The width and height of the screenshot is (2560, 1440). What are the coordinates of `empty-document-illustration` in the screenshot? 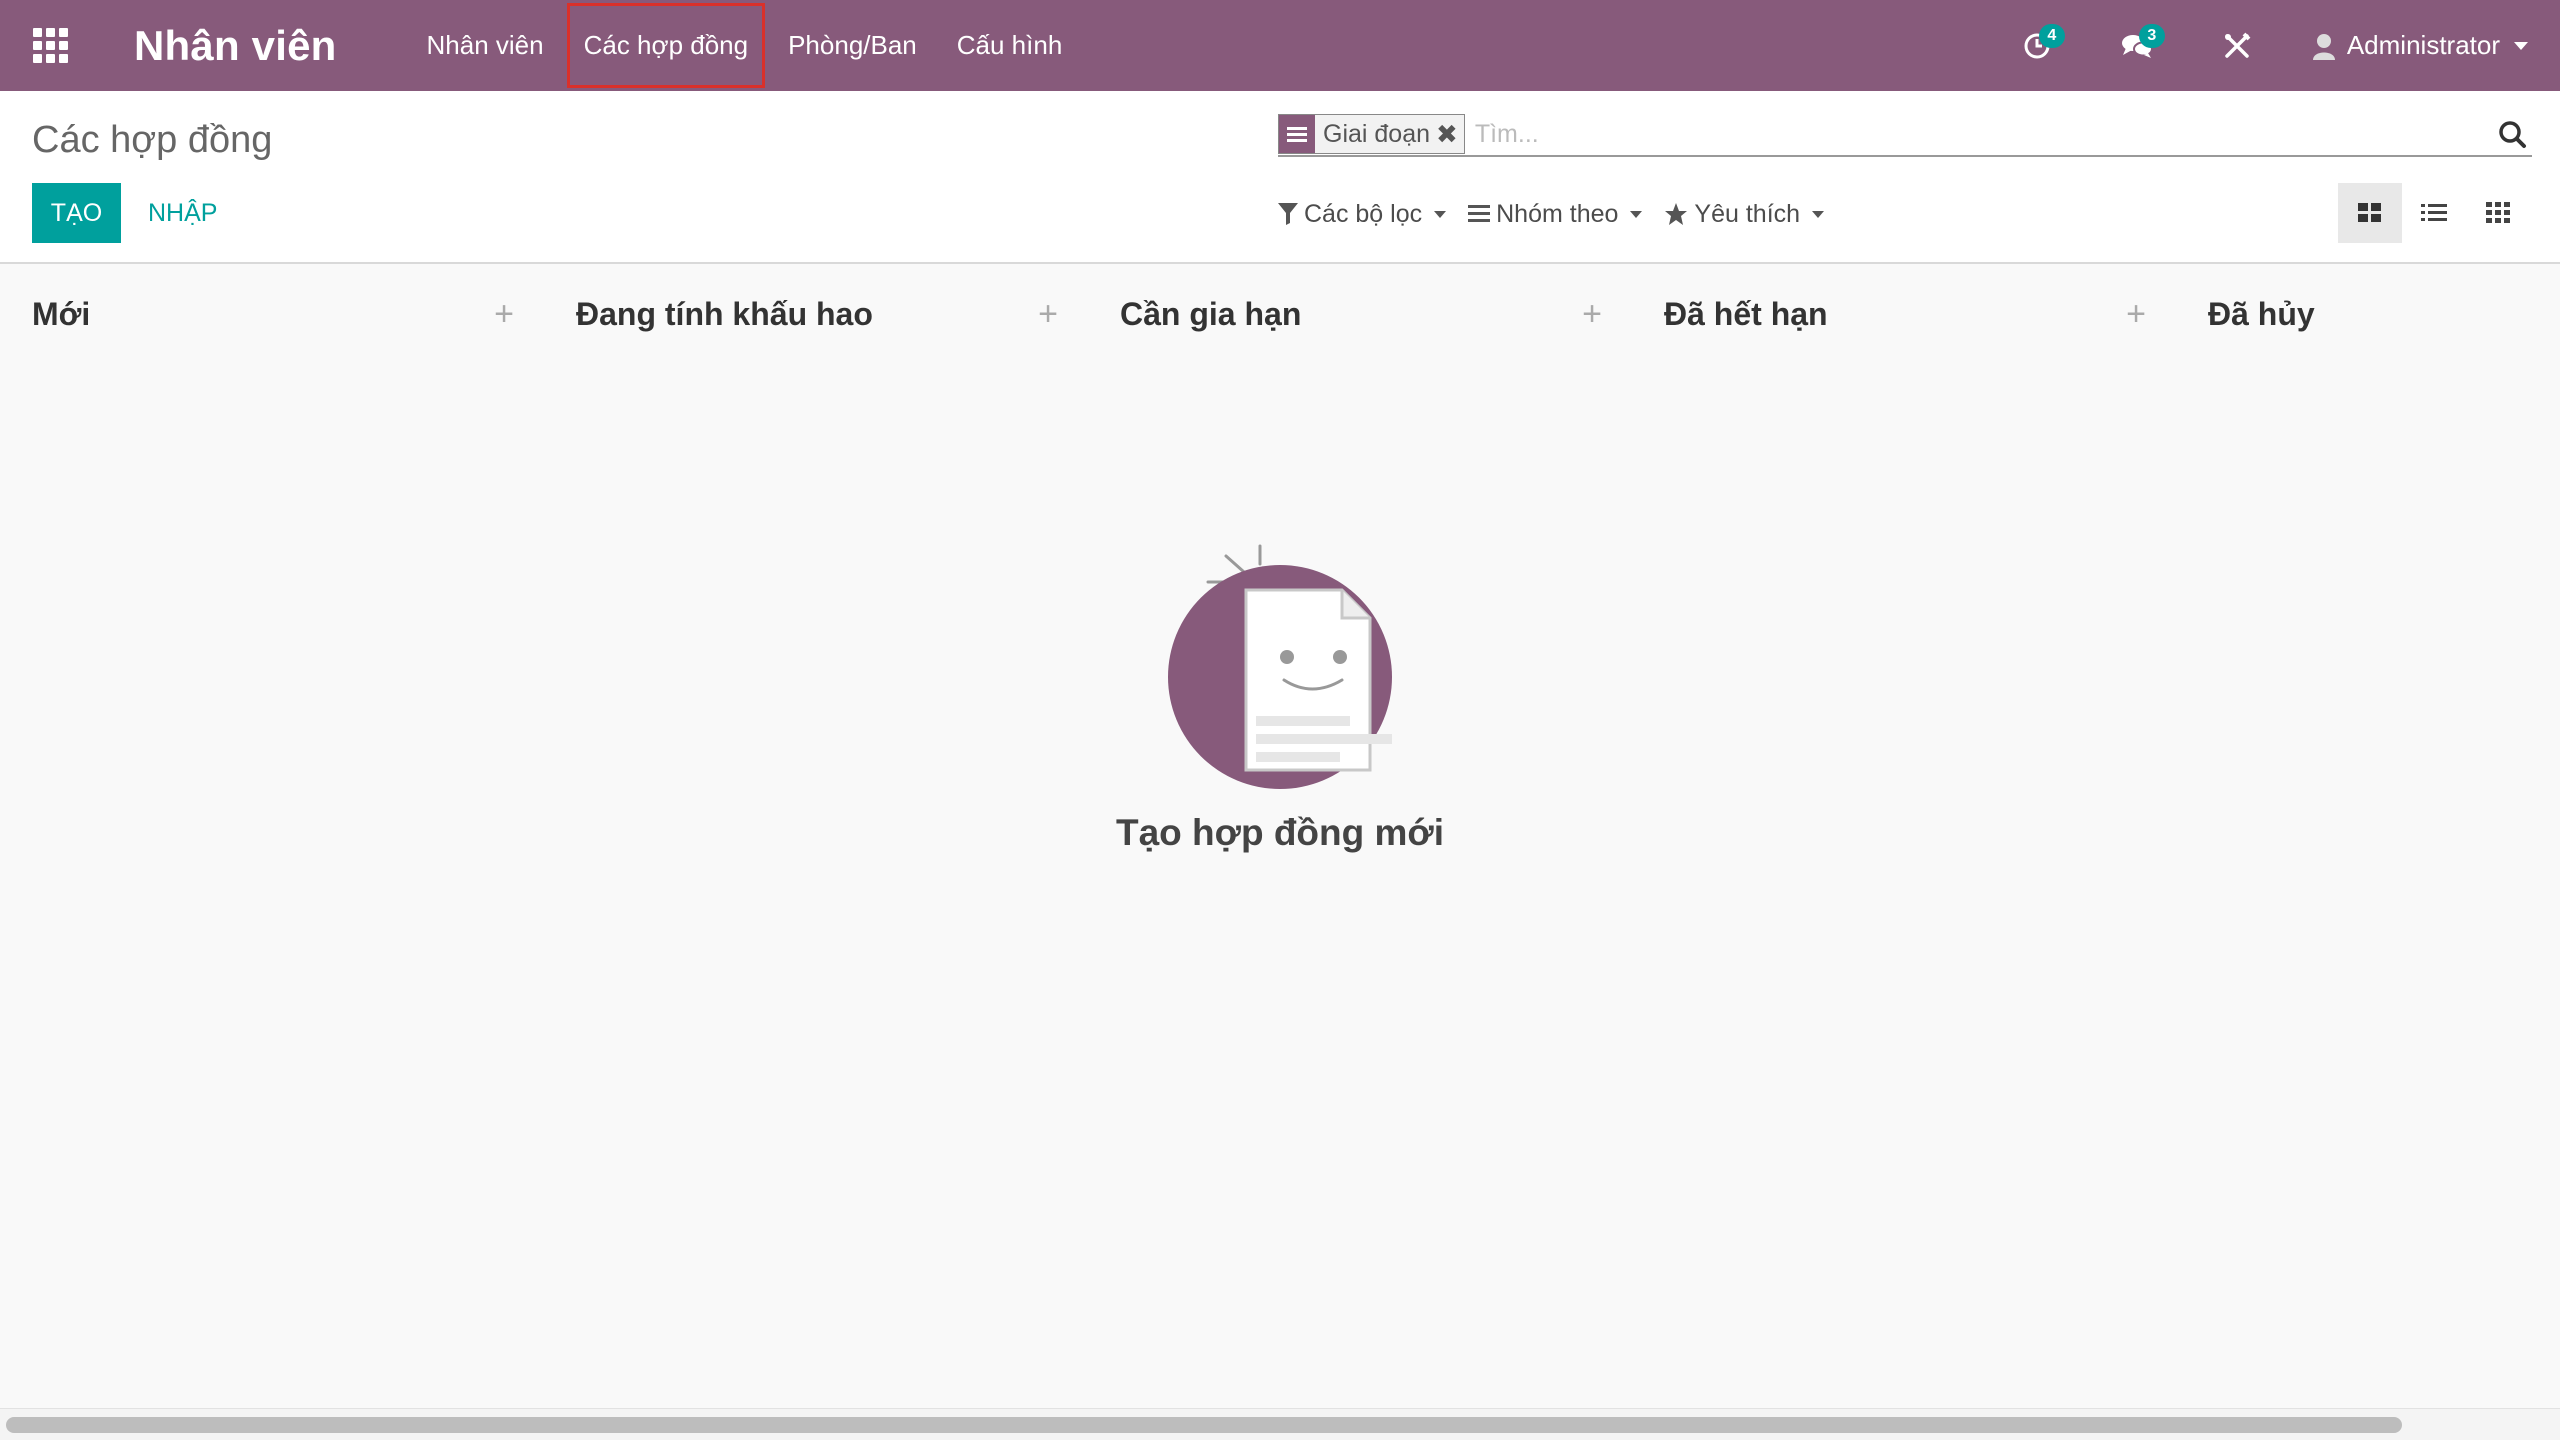 It's located at (1280, 666).